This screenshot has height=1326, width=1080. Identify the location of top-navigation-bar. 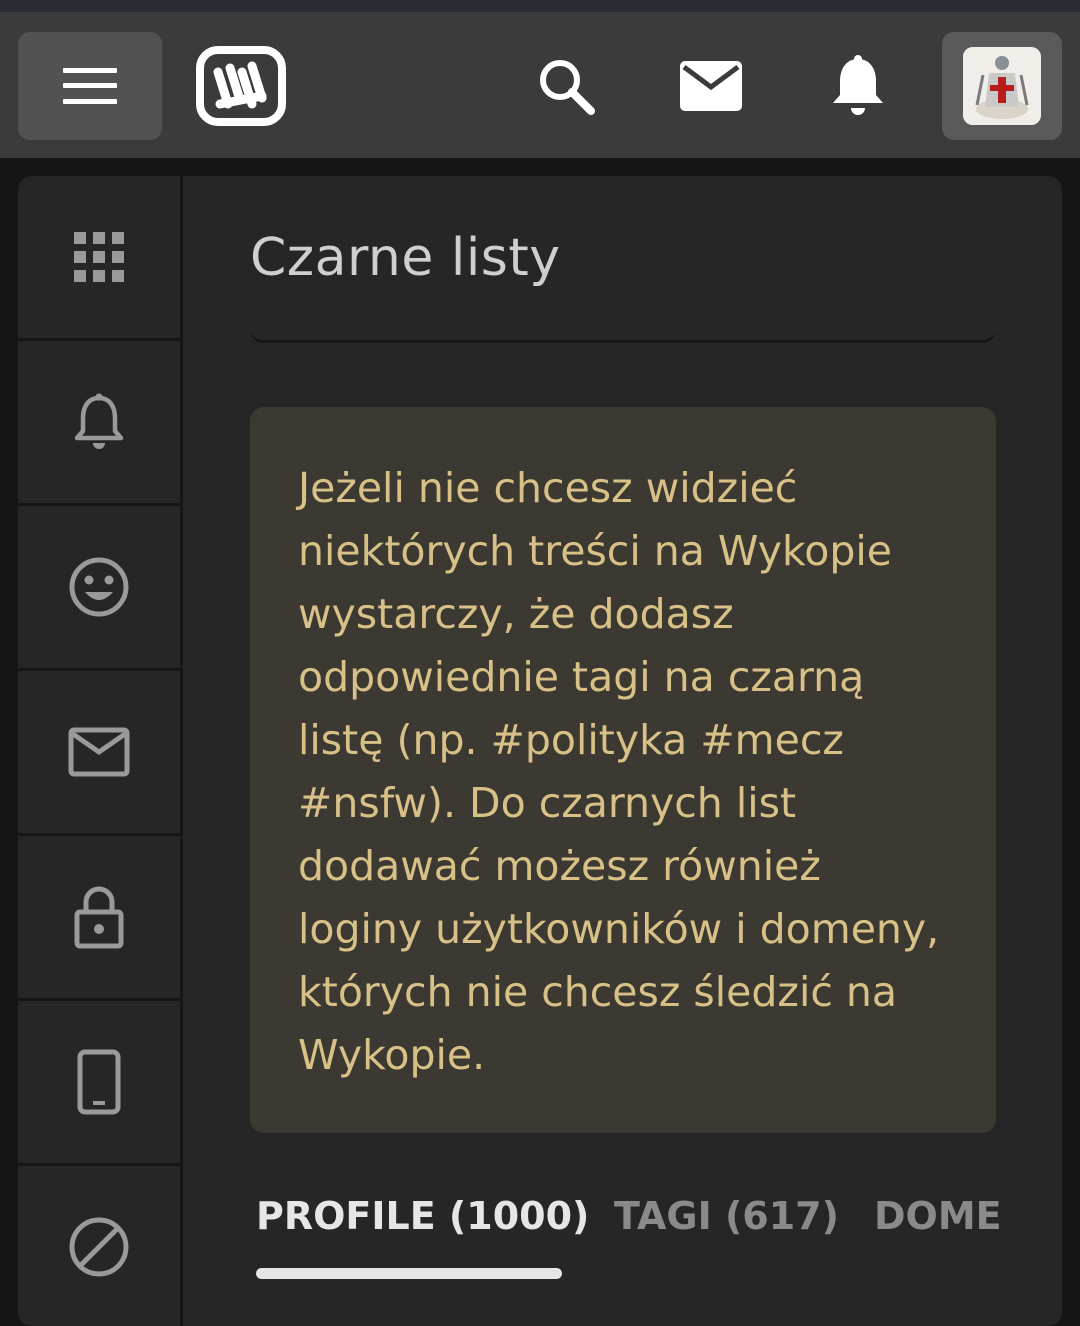
(540, 85).